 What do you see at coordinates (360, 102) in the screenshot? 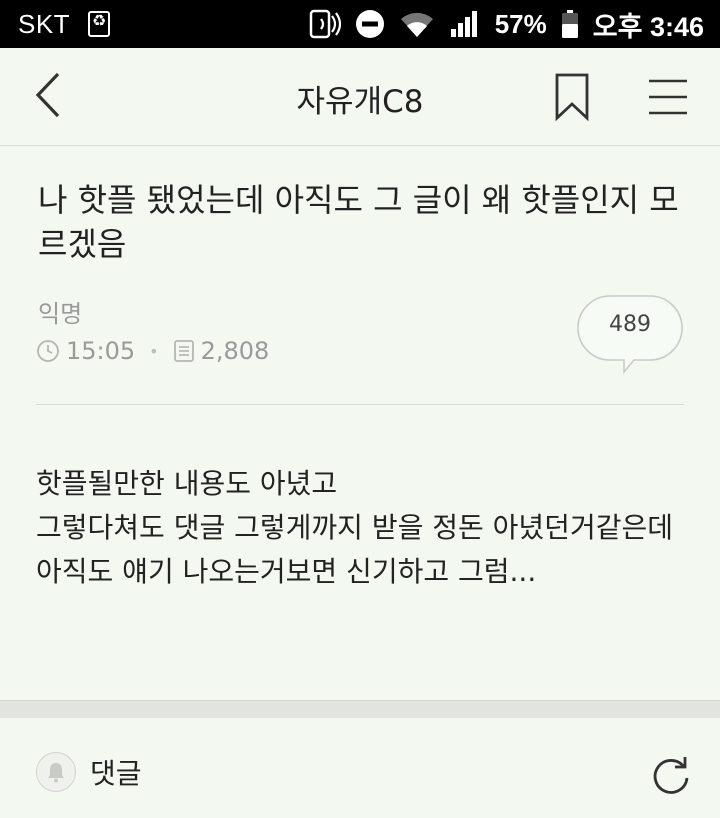
I see `board-title: 자유개C8` at bounding box center [360, 102].